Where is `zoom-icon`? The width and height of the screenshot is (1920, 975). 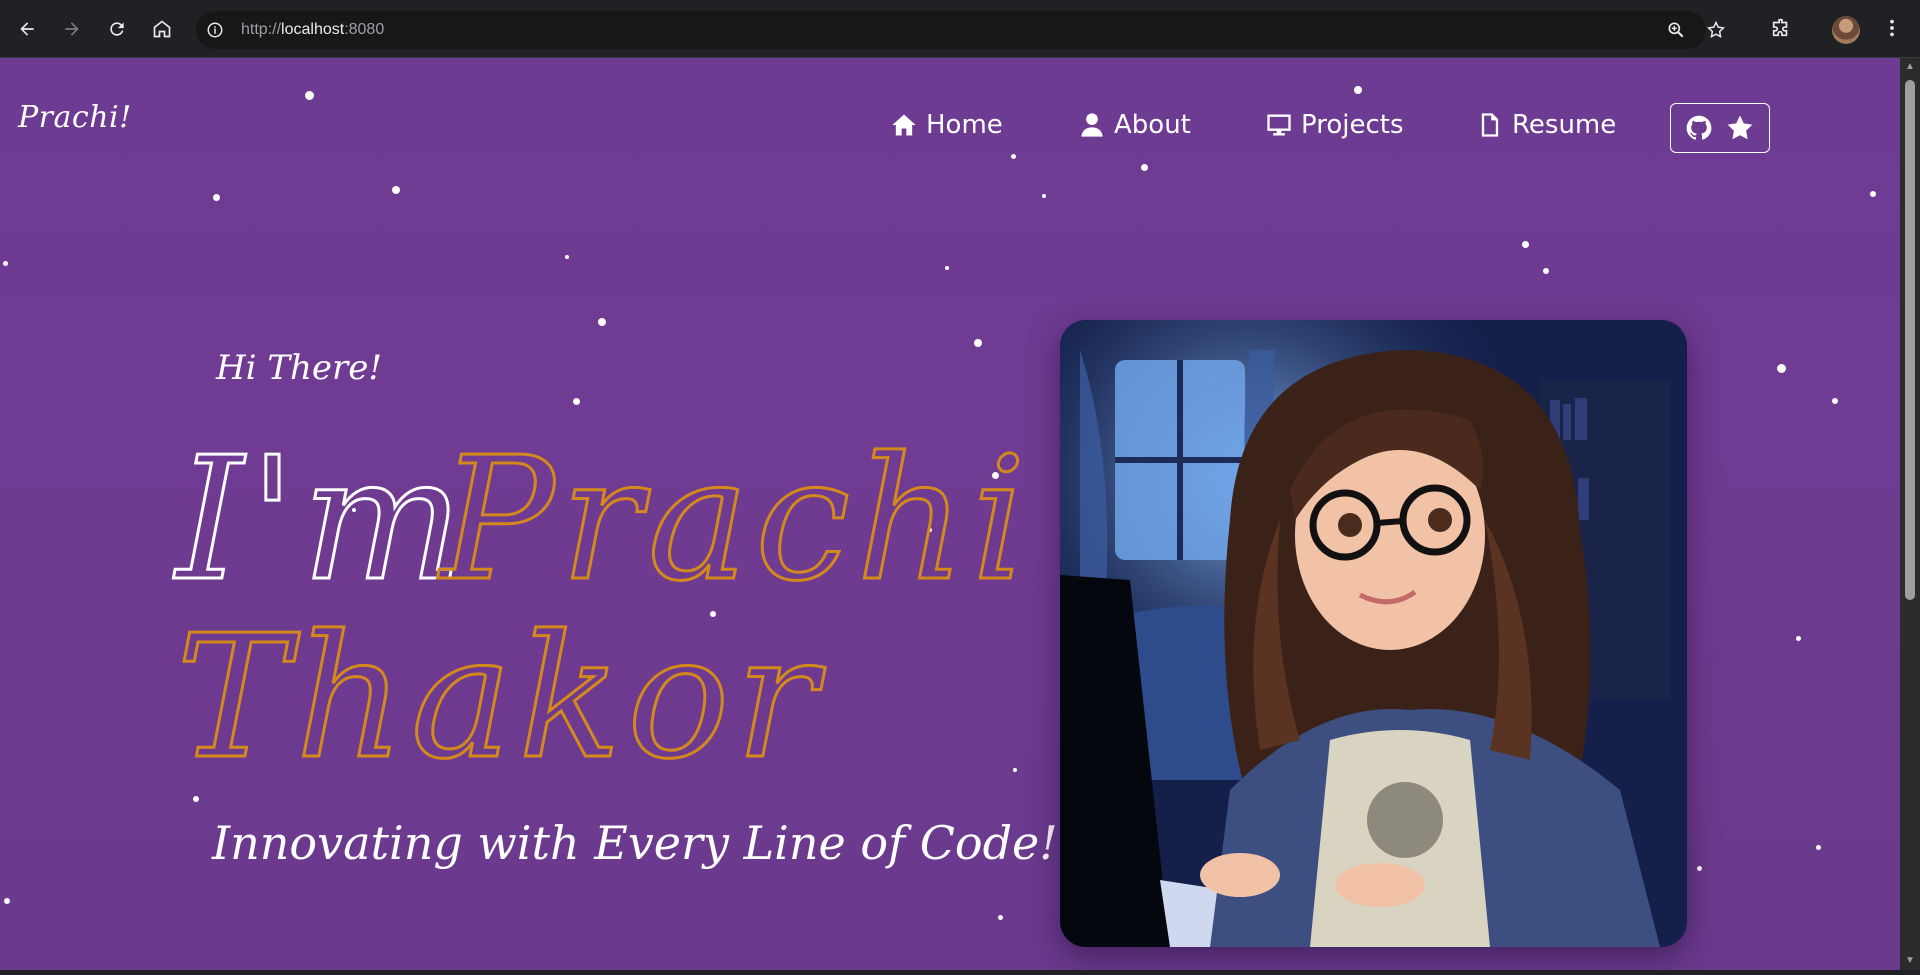
zoom-icon is located at coordinates (1676, 30).